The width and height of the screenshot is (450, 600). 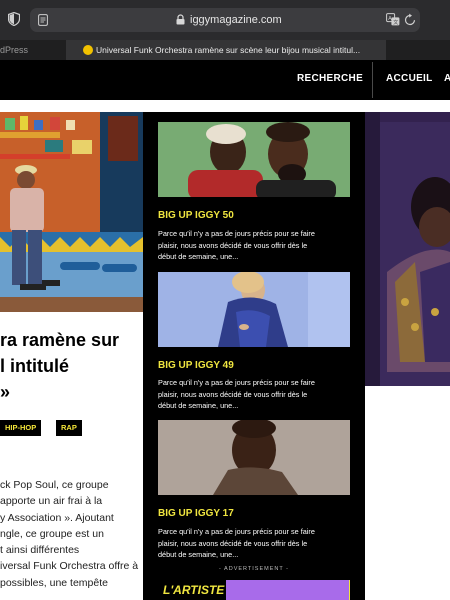 What do you see at coordinates (410, 19) in the screenshot?
I see `reload-icon` at bounding box center [410, 19].